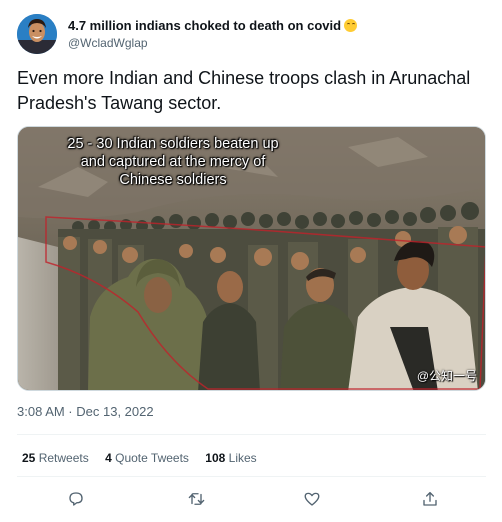 The width and height of the screenshot is (502, 522). Describe the element at coordinates (242, 458) in the screenshot. I see `likes-label: Likes` at that location.